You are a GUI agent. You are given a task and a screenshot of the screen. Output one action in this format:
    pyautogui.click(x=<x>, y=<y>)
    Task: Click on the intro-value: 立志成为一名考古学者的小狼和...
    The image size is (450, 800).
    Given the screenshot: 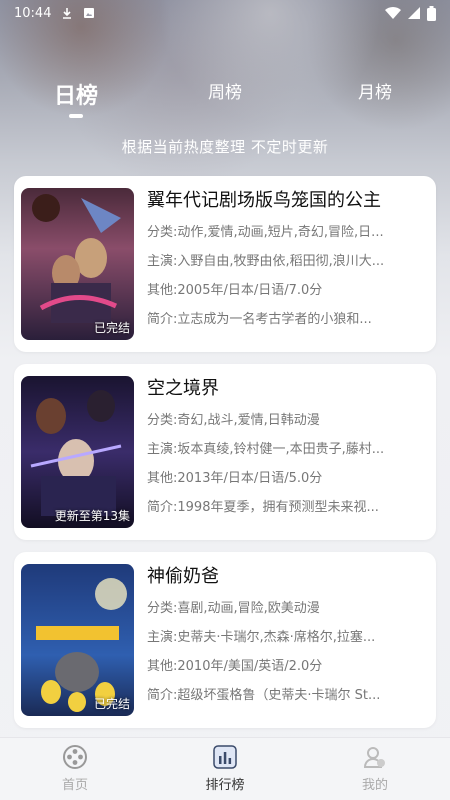 What is the action you would take?
    pyautogui.click(x=274, y=319)
    